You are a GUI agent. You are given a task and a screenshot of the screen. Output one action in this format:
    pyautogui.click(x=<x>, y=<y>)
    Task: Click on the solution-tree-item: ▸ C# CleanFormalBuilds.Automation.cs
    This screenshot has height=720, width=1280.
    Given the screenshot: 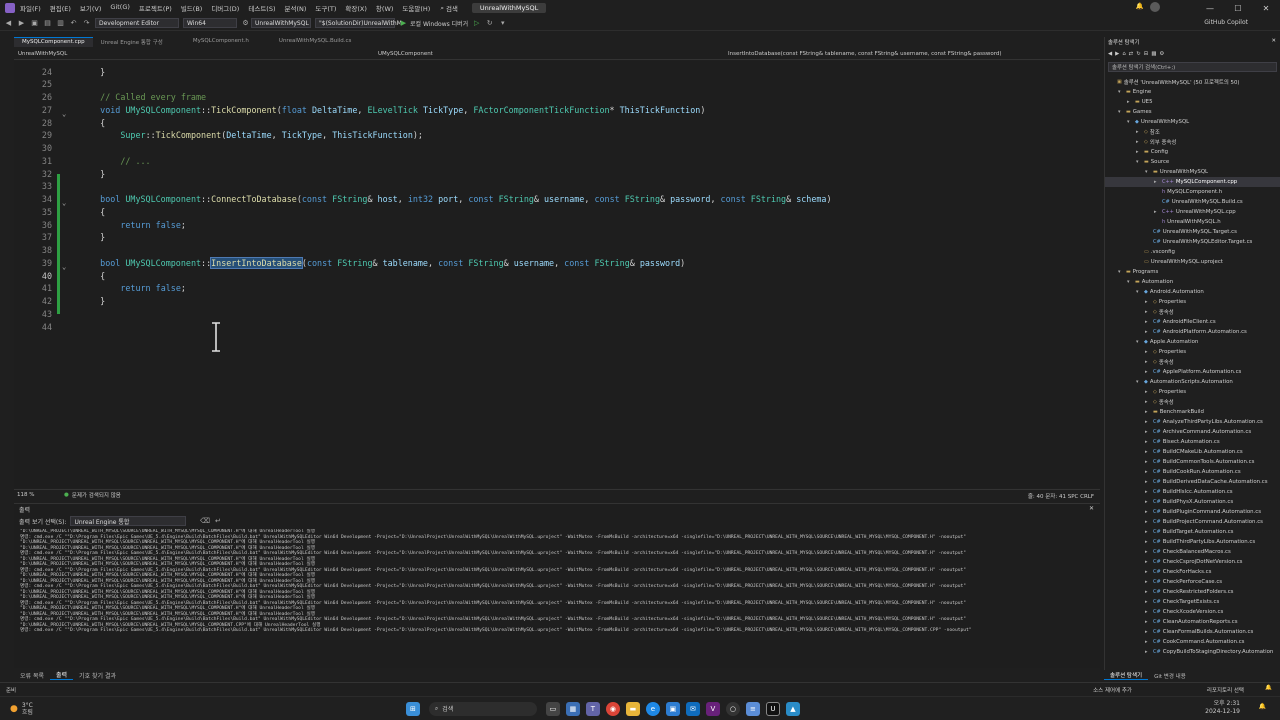 What is the action you would take?
    pyautogui.click(x=1192, y=632)
    